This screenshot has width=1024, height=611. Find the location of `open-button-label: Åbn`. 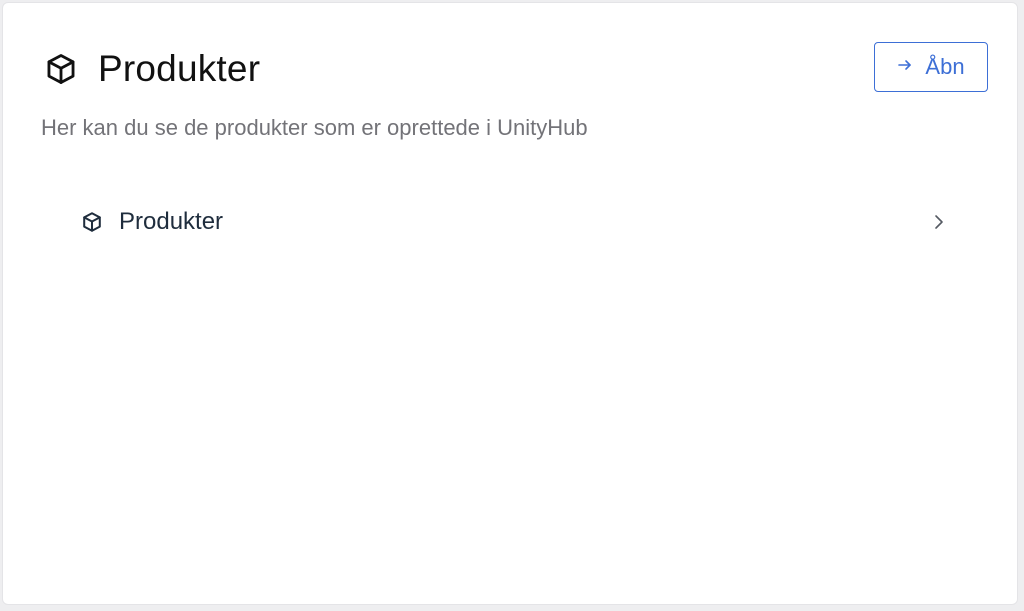

open-button-label: Åbn is located at coordinates (945, 66).